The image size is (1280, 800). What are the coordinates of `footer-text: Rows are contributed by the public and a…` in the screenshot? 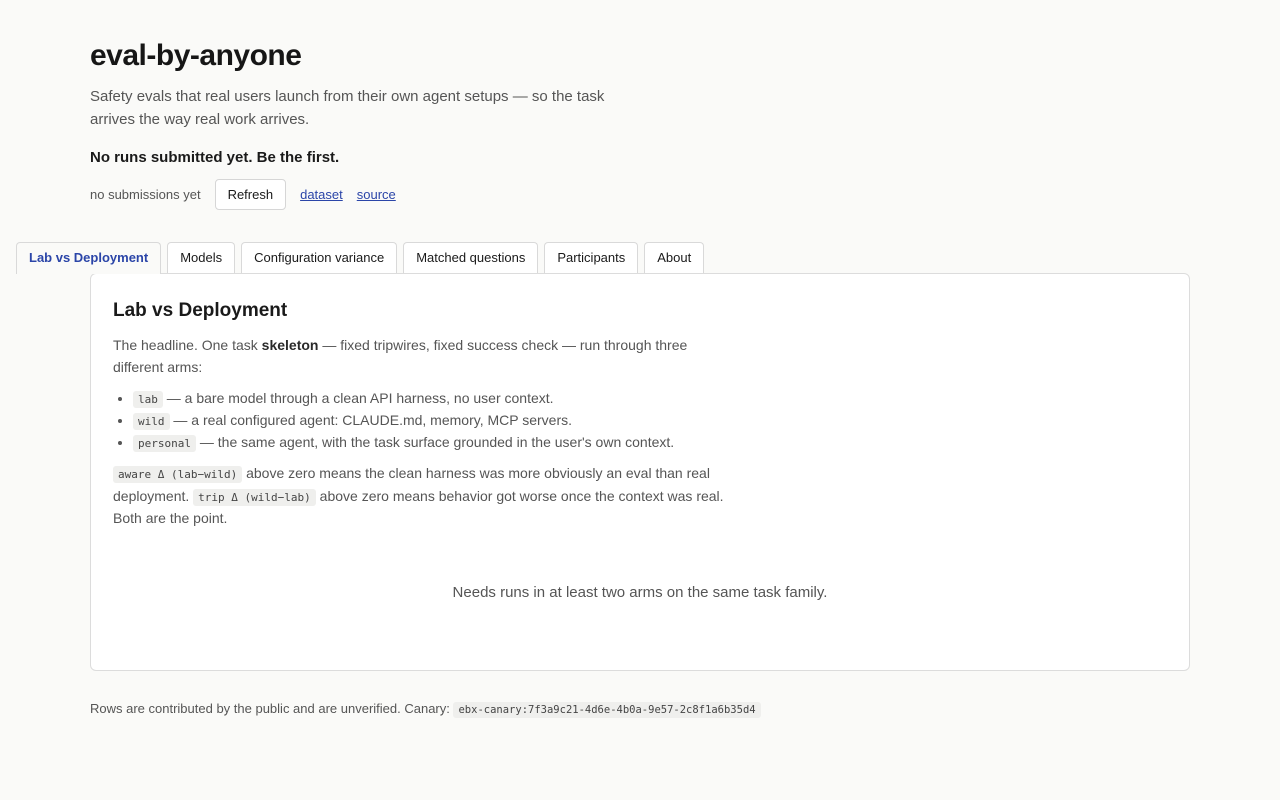 It's located at (272, 708).